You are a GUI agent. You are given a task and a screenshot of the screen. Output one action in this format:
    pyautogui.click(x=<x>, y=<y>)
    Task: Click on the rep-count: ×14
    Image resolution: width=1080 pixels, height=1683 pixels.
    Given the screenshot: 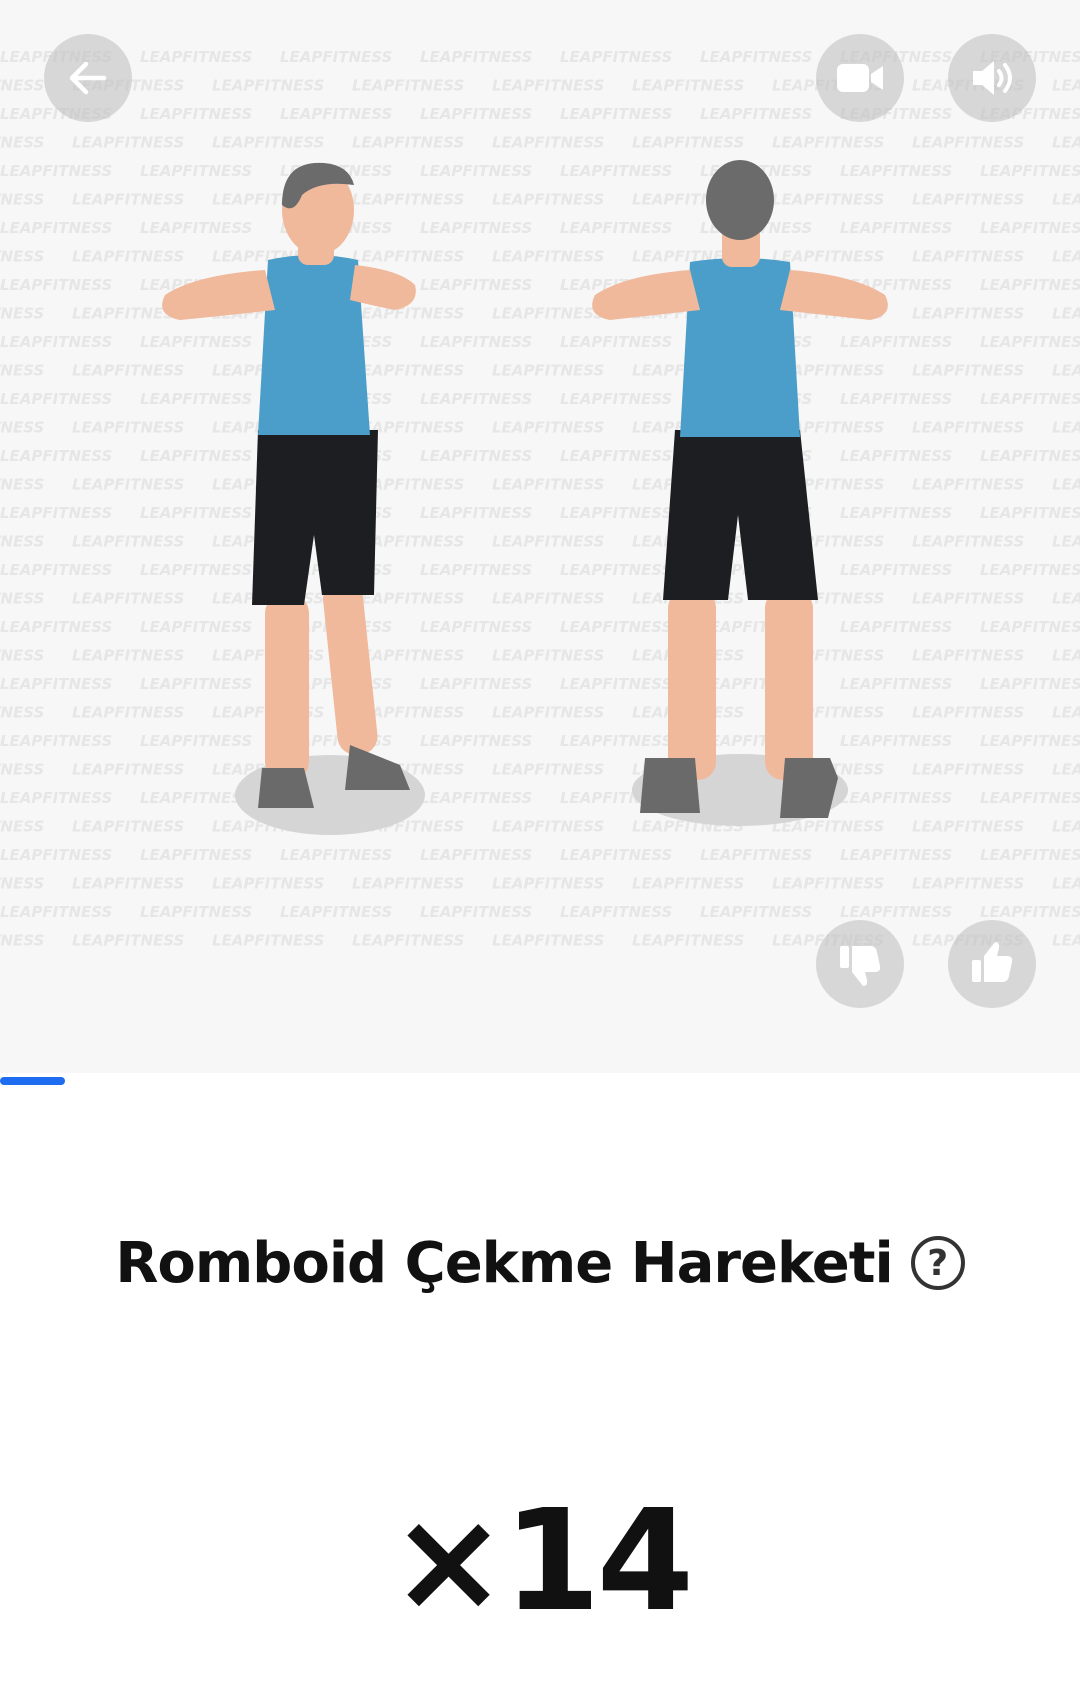 What is the action you would take?
    pyautogui.click(x=541, y=1561)
    